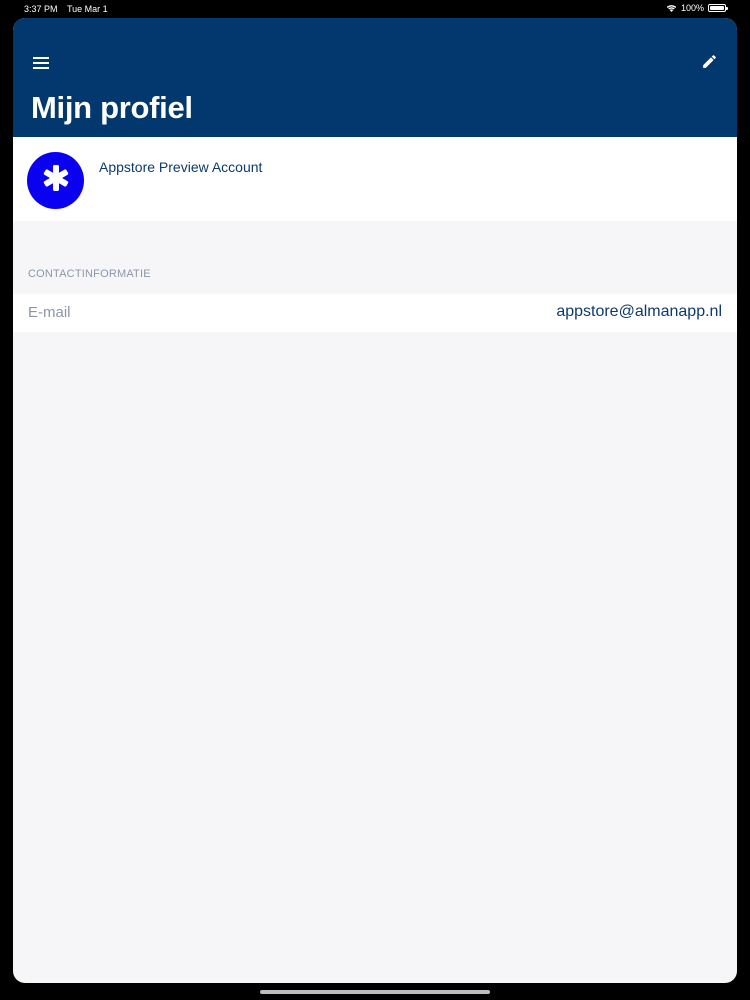 The image size is (750, 1000). I want to click on email-row: E-mail appstore@almanapp.nl, so click(375, 313).